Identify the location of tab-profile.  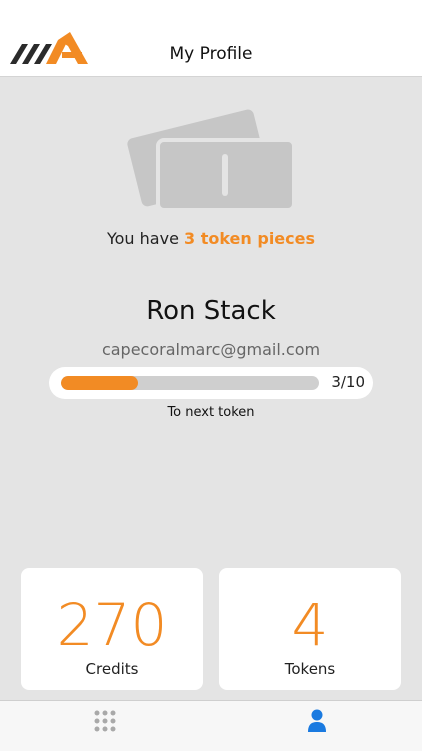
(316, 726).